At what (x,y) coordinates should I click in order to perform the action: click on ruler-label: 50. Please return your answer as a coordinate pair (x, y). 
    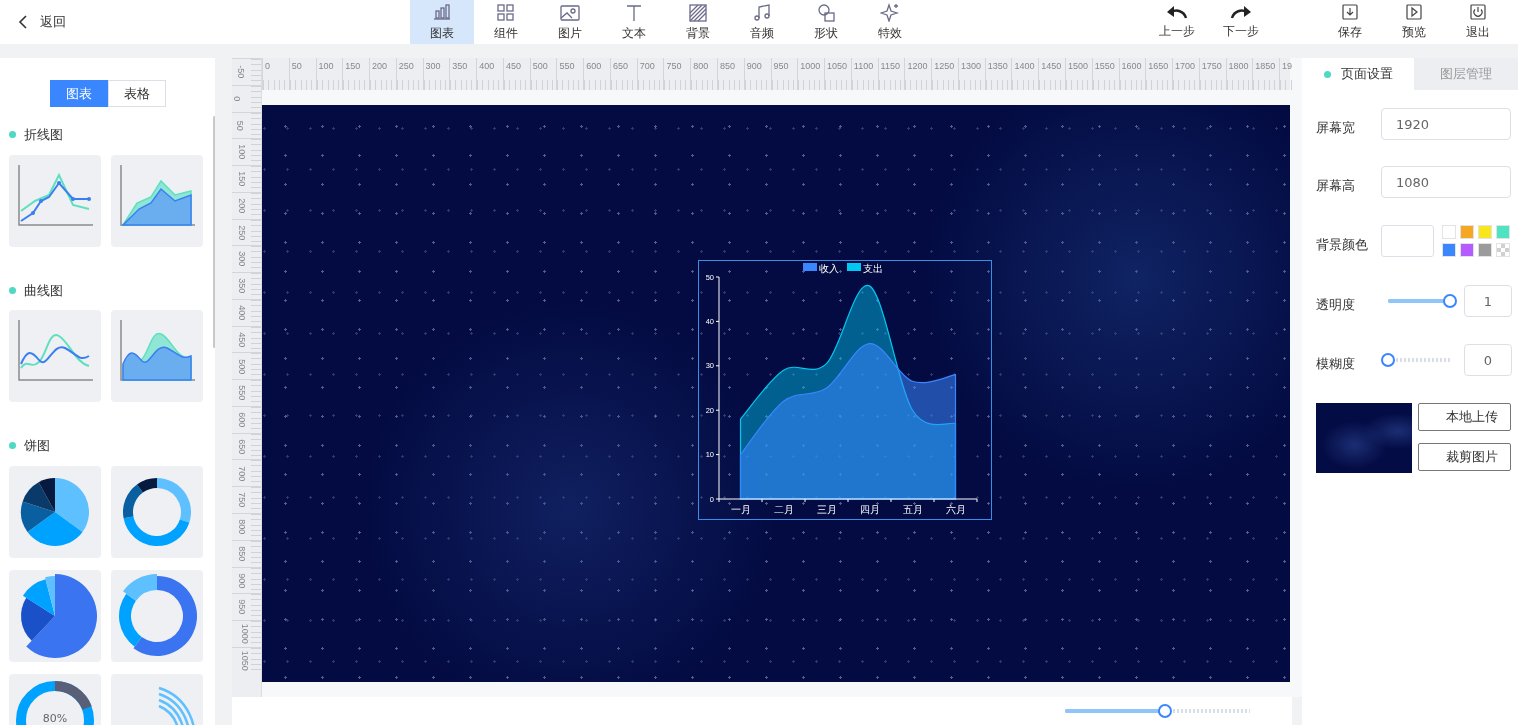
    Looking at the image, I should click on (296, 66).